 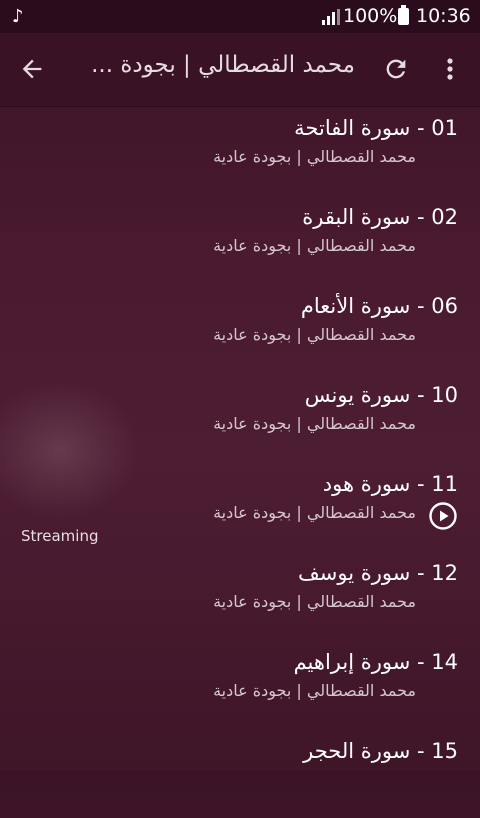 What do you see at coordinates (60, 536) in the screenshot?
I see `streaming-label: Streaming` at bounding box center [60, 536].